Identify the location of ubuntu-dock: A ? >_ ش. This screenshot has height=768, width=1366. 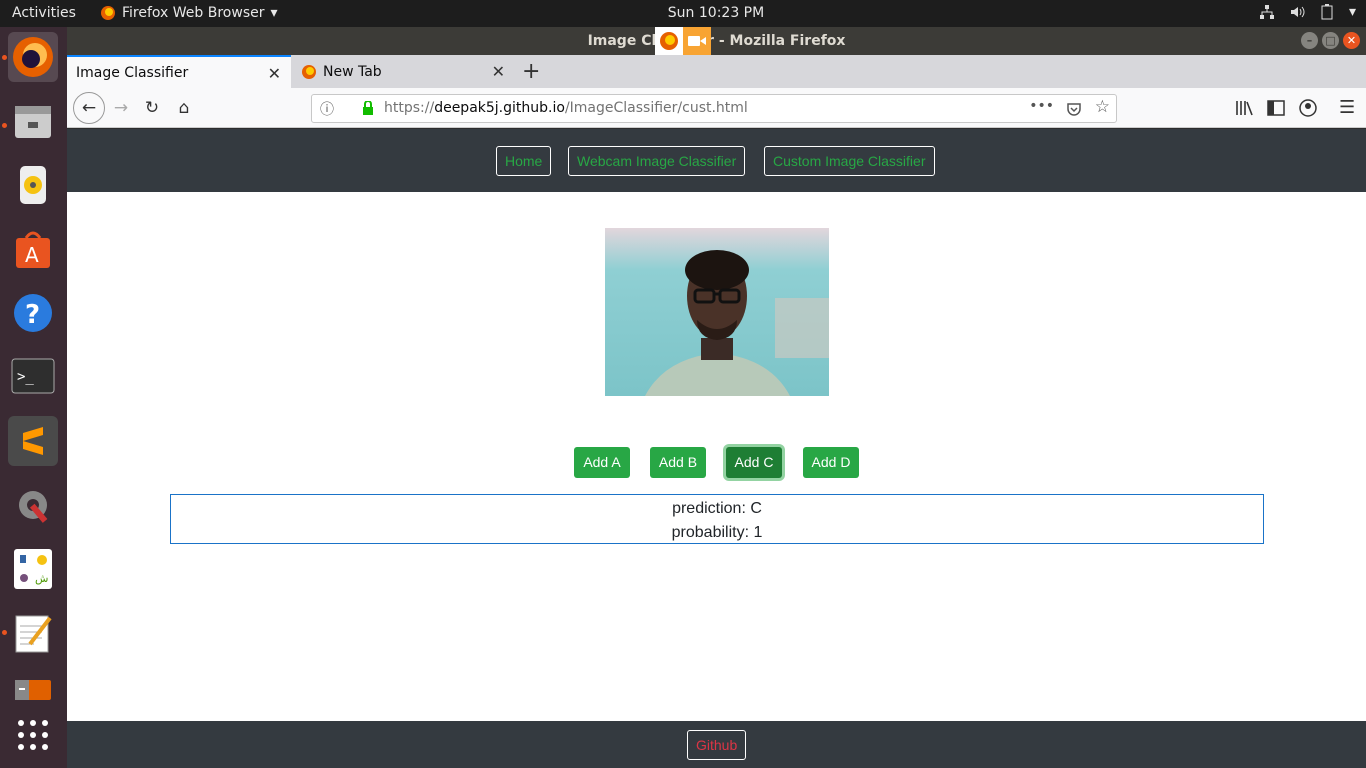
(33, 397).